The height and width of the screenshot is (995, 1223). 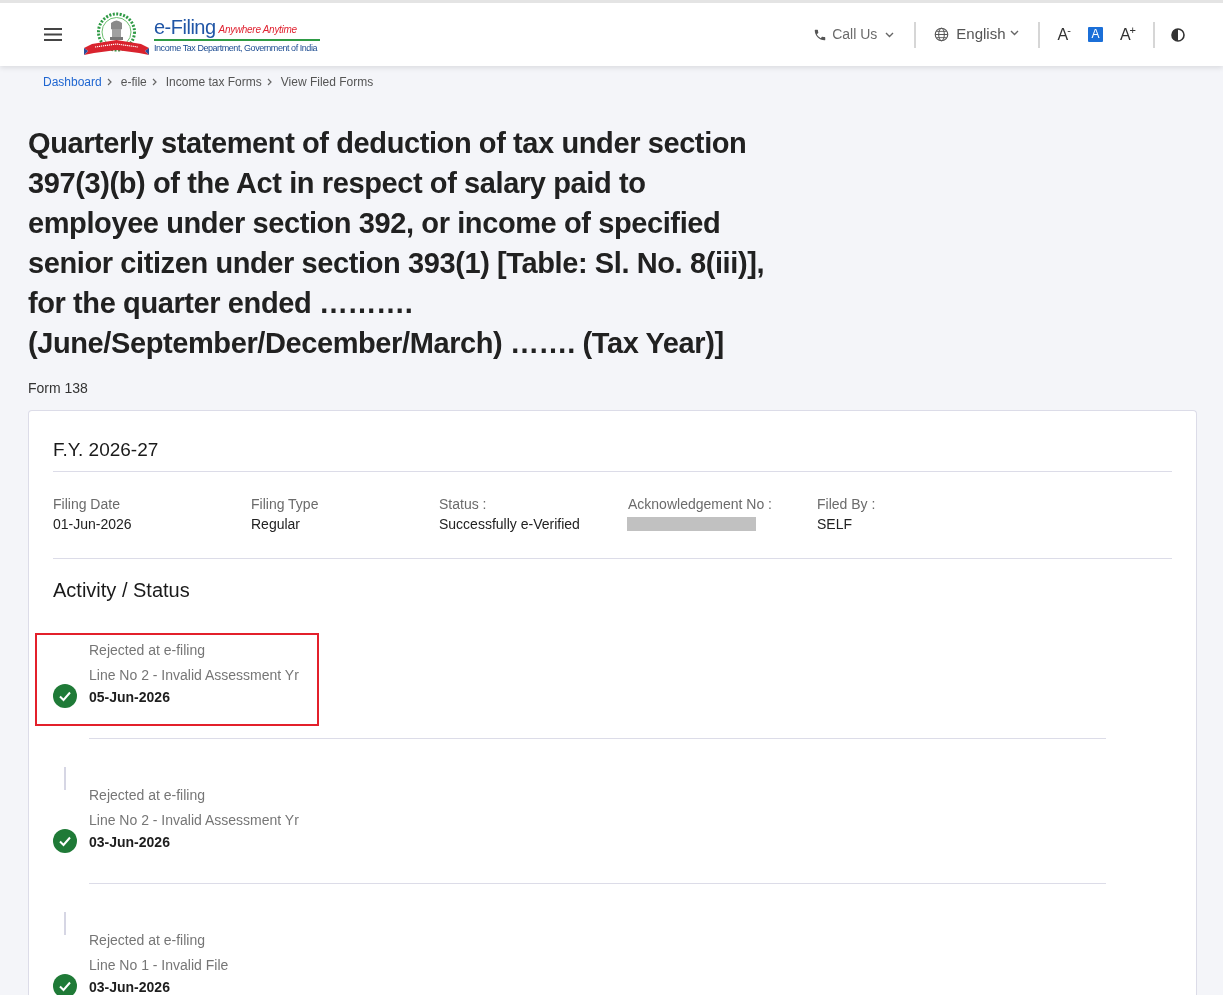 What do you see at coordinates (820, 34) in the screenshot?
I see `phone-icon` at bounding box center [820, 34].